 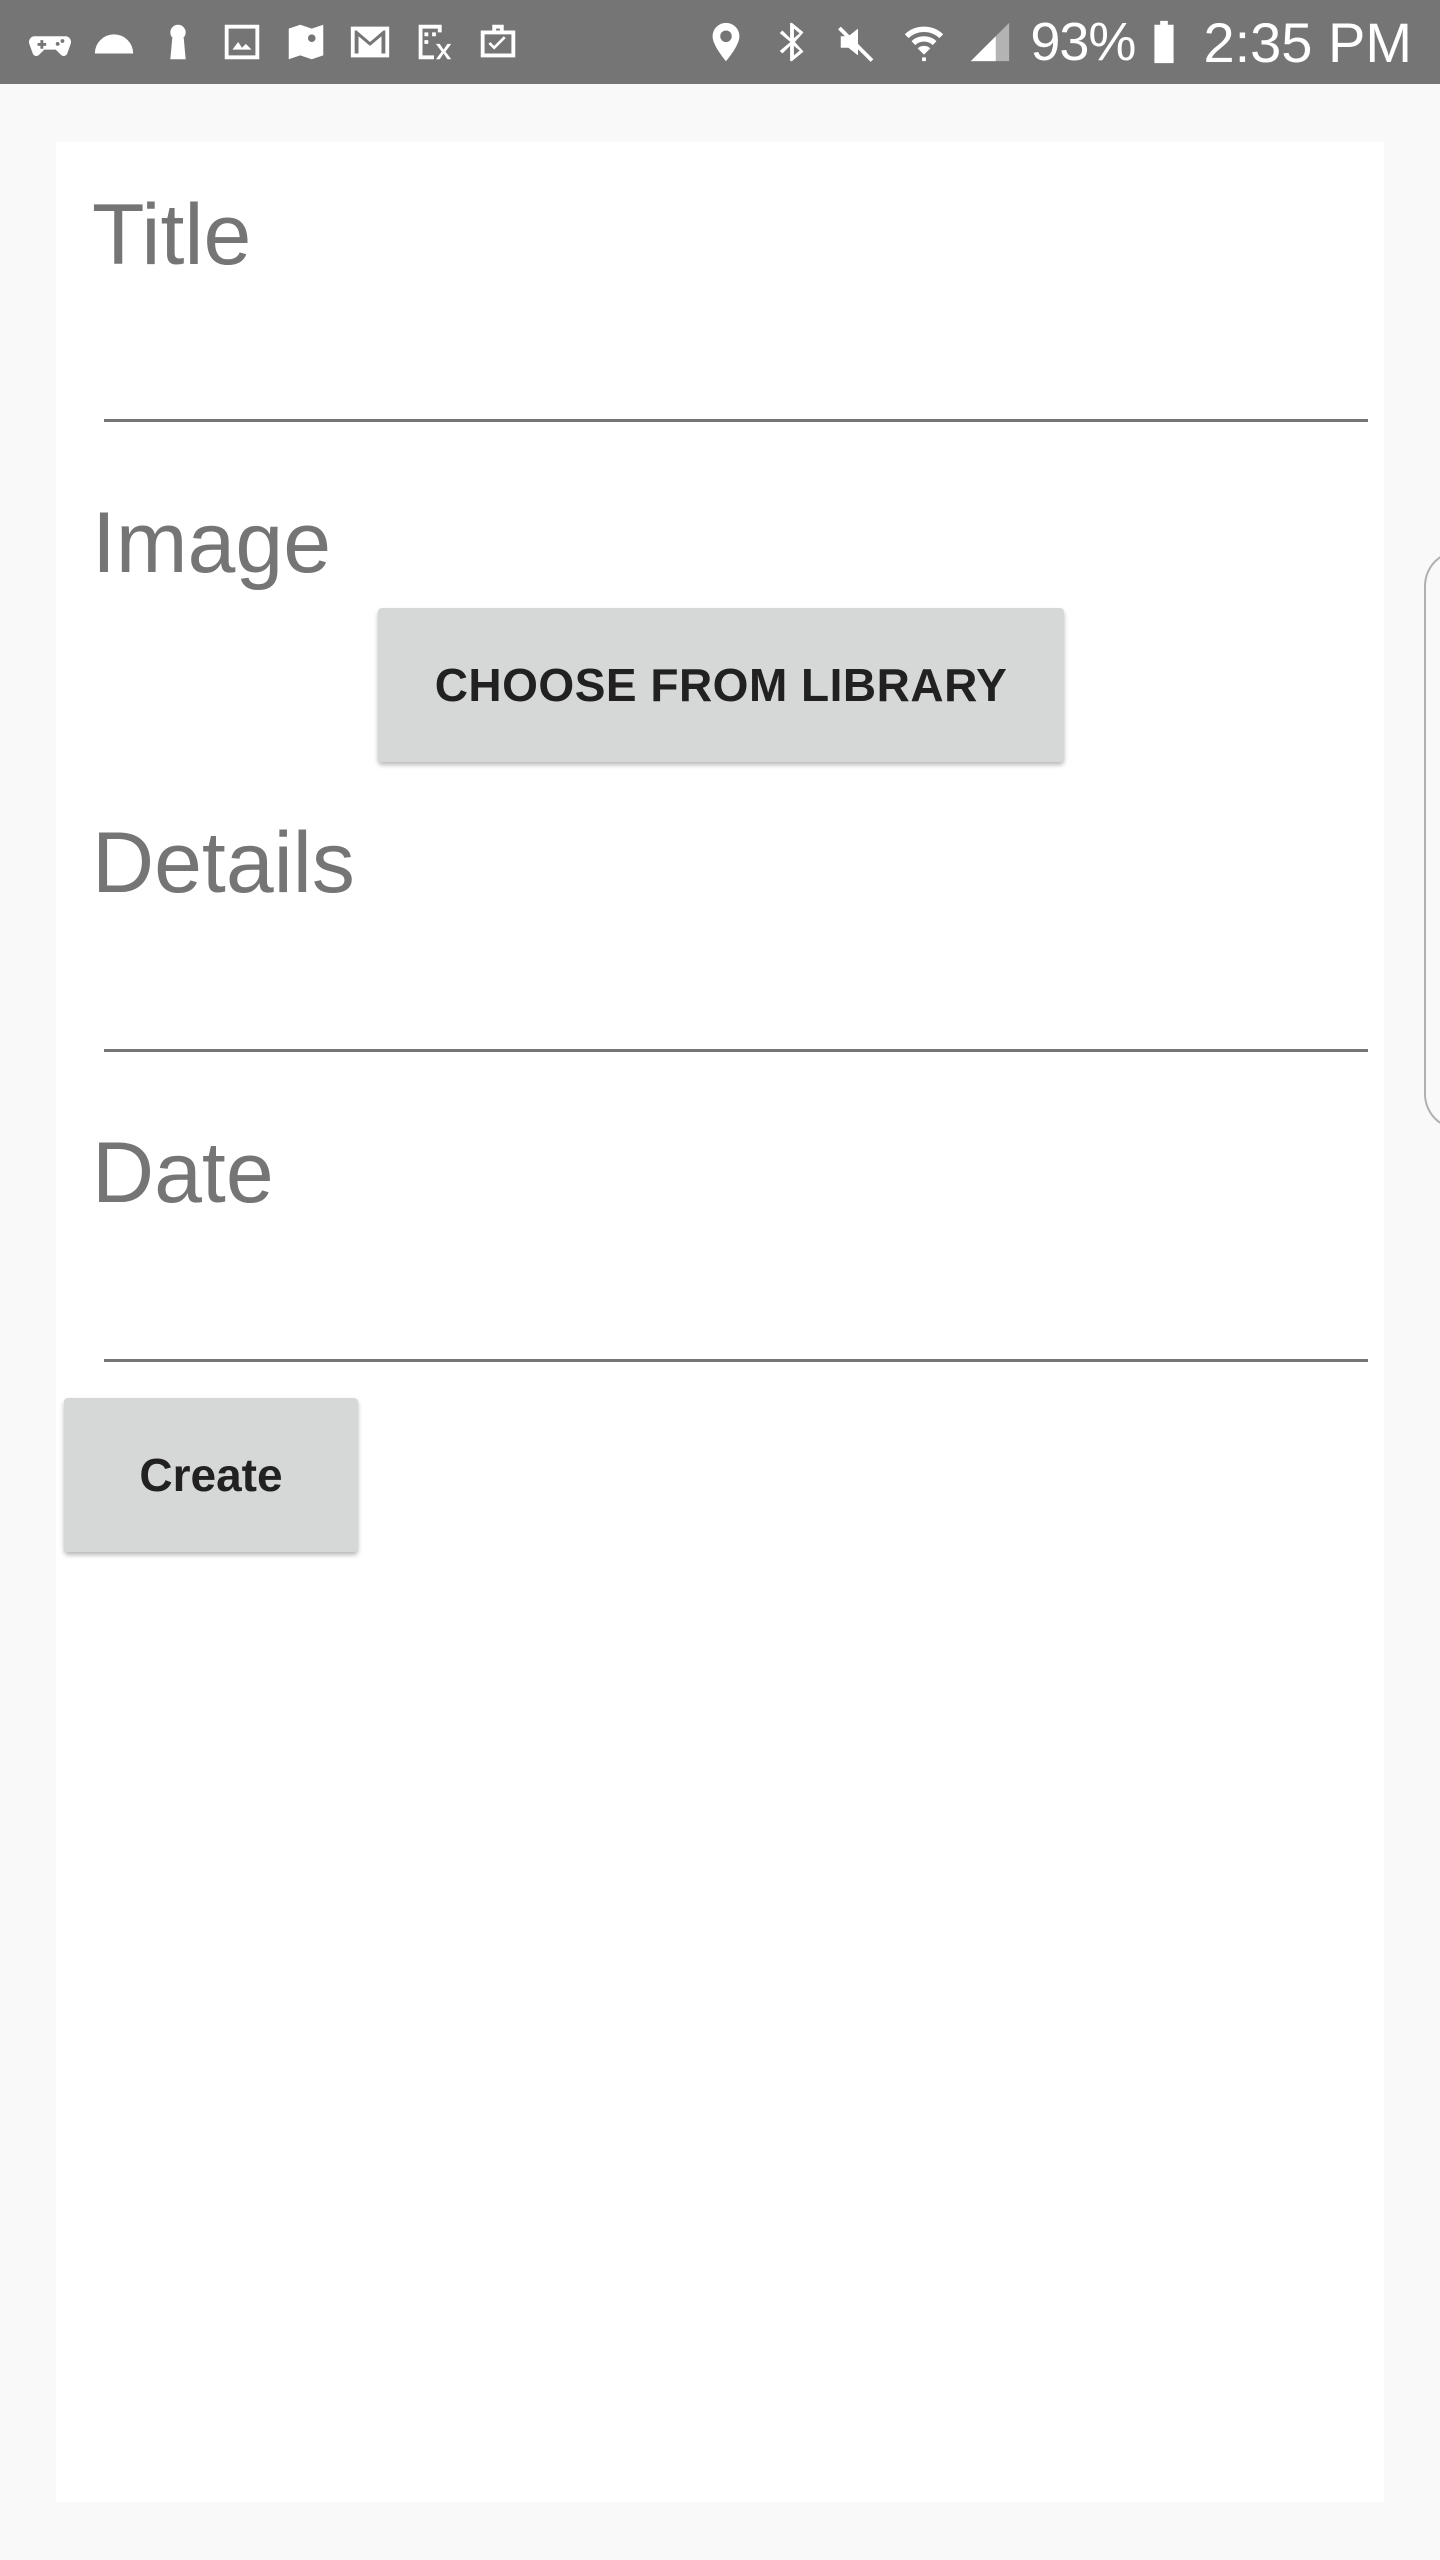 I want to click on bluetooth-icon, so click(x=792, y=42).